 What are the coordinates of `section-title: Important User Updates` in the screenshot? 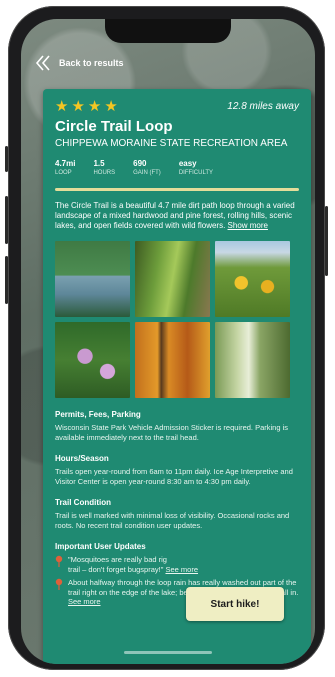 It's located at (100, 546).